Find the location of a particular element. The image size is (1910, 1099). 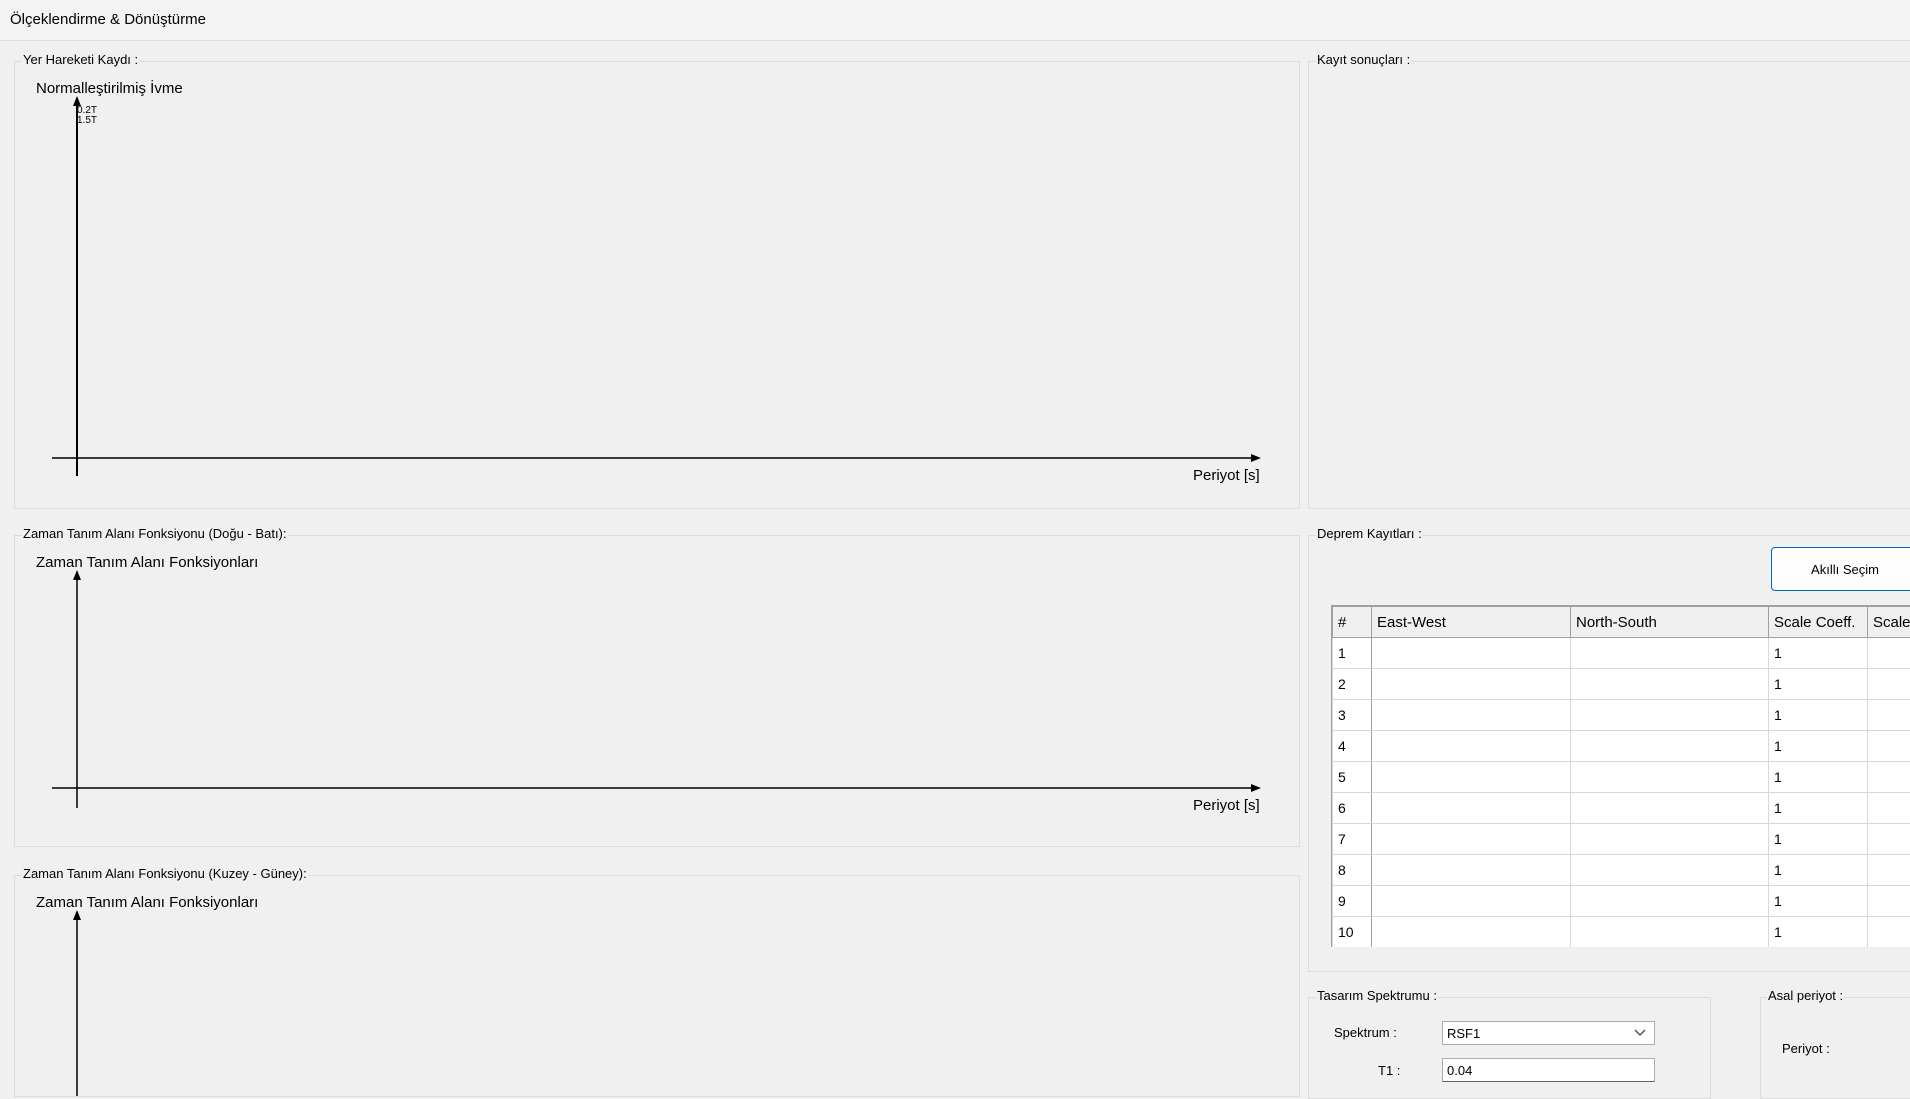

table-row: 10 1 is located at coordinates (1621, 932).